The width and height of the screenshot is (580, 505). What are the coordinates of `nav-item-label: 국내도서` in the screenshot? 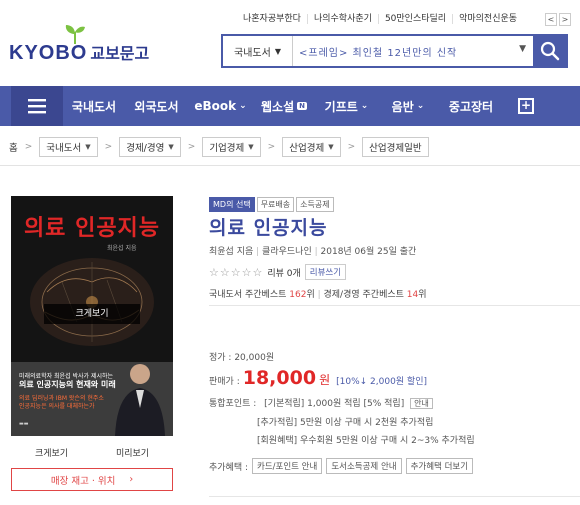 It's located at (94, 106).